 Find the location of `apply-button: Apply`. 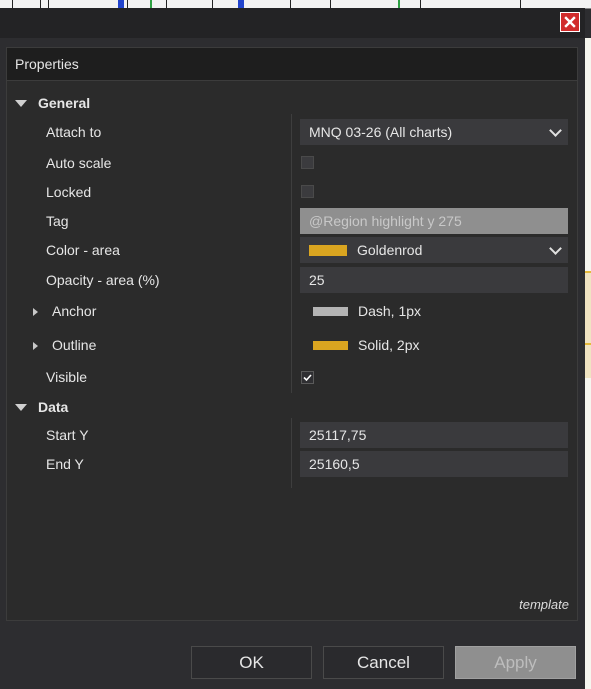

apply-button: Apply is located at coordinates (515, 662).